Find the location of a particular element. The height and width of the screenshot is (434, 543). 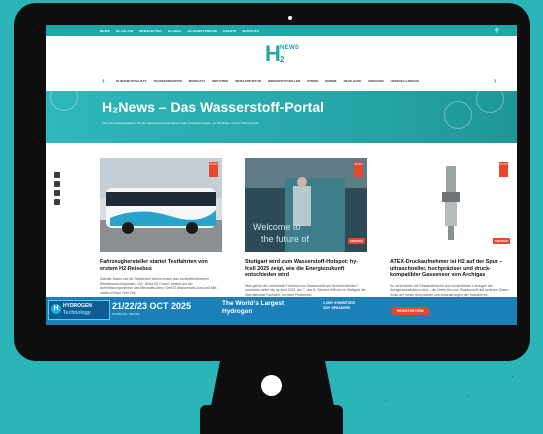

banner-logo-bottom: Technology is located at coordinates (77, 313).